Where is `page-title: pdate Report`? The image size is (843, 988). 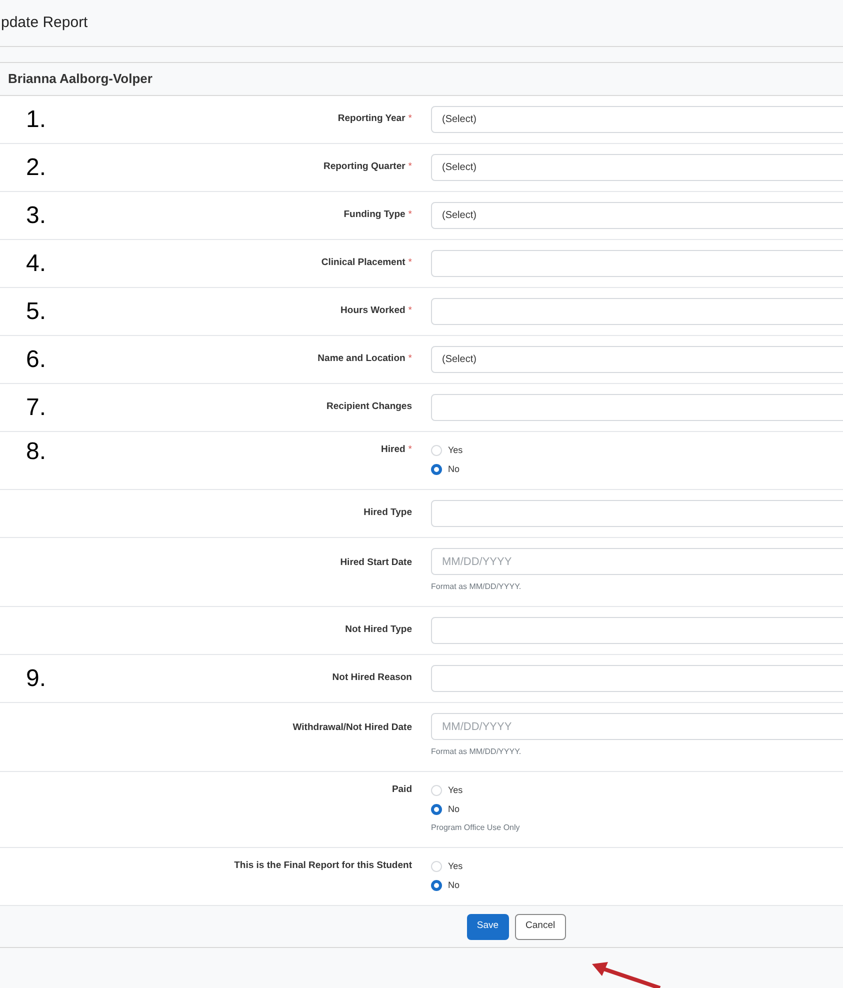 page-title: pdate Report is located at coordinates (44, 22).